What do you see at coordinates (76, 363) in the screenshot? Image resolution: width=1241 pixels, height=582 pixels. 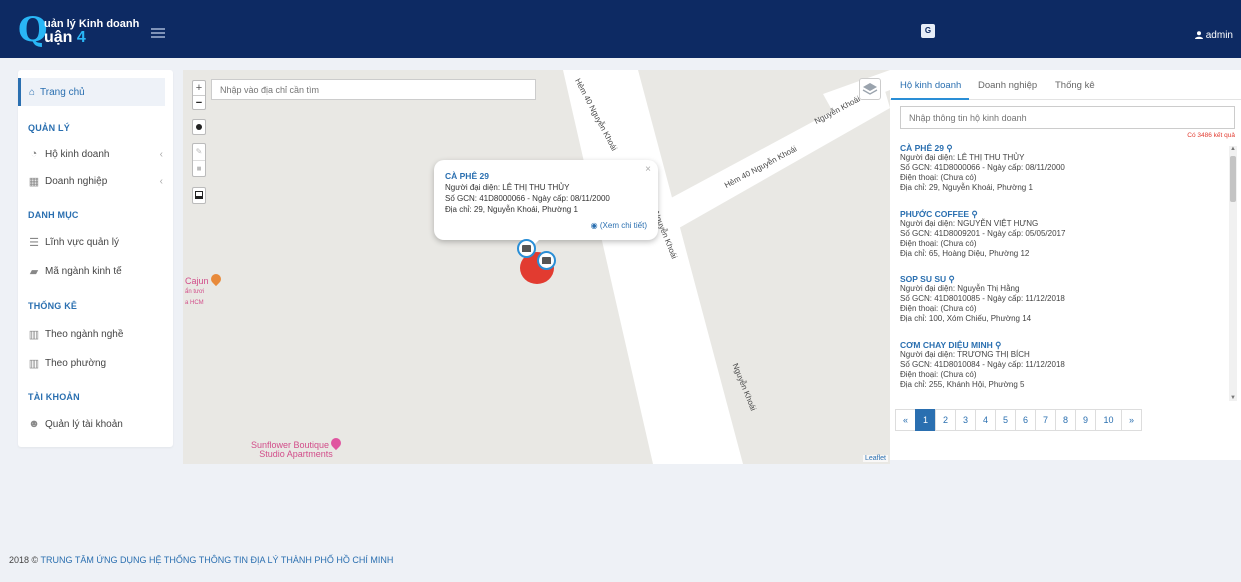 I see `sidebar-item-label: Theo phường` at bounding box center [76, 363].